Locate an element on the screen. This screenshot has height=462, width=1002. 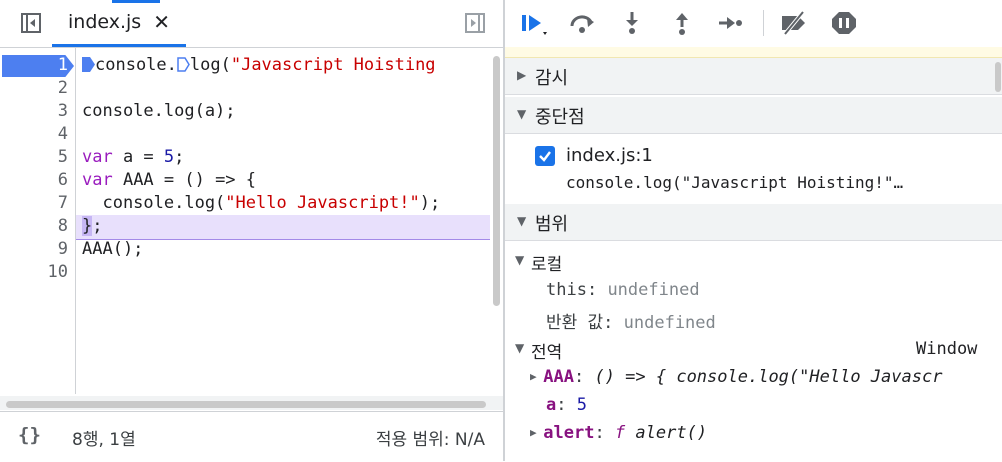
cursor-position: 8행, 1열 is located at coordinates (104, 440).